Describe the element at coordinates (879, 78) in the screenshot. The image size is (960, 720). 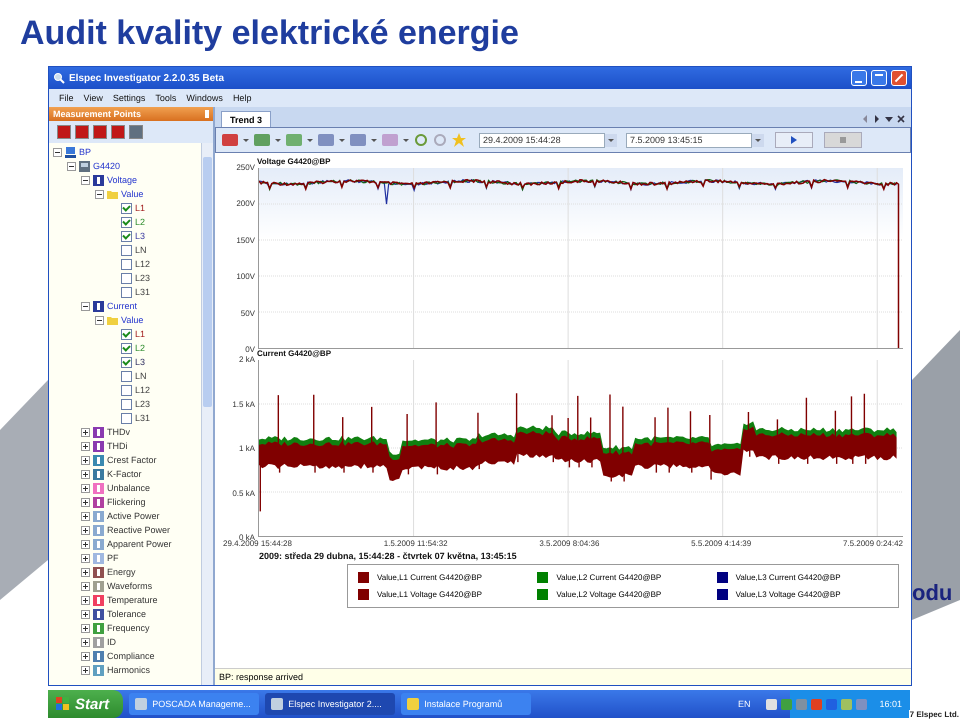
I see `maximize-button` at that location.